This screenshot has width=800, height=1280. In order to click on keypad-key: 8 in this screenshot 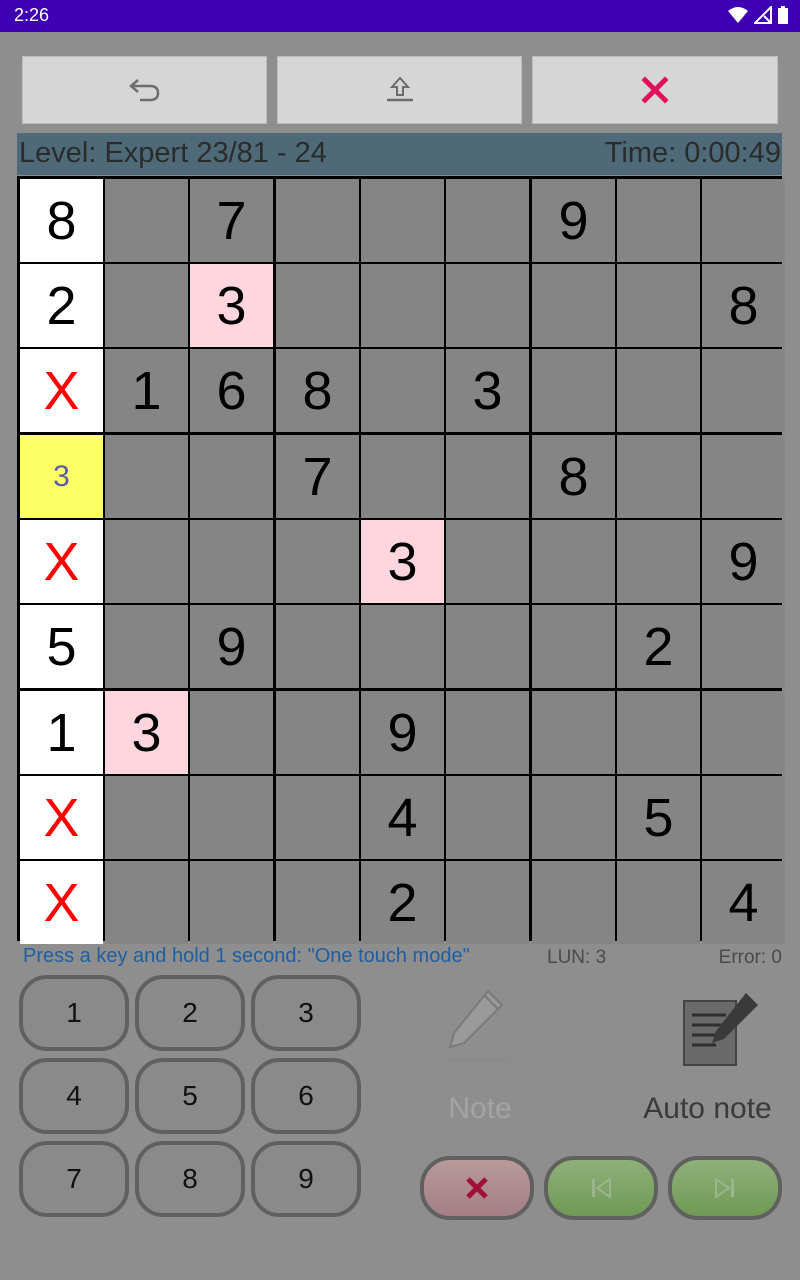, I will do `click(190, 1179)`.